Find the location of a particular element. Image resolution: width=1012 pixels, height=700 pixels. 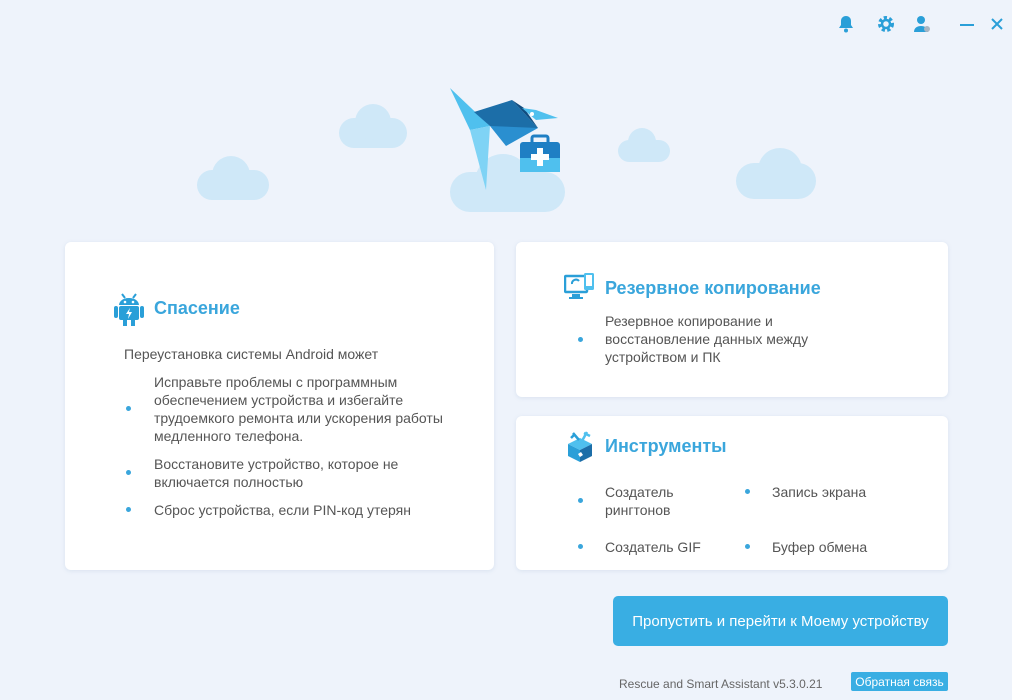

rescue-intro: Переустановка системы Android может is located at coordinates (251, 354).